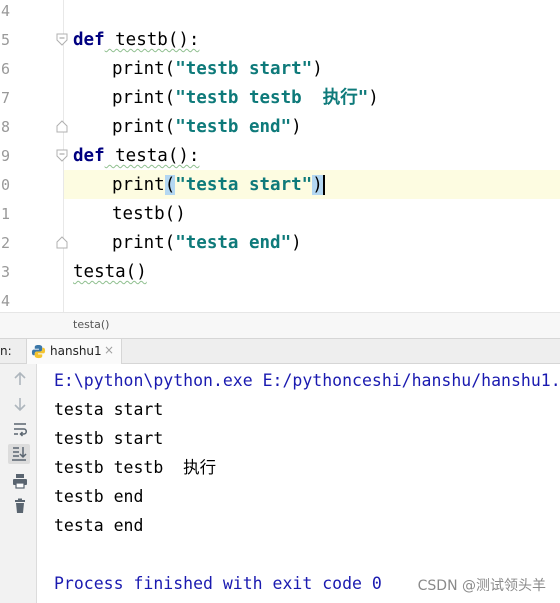 This screenshot has height=603, width=560. What do you see at coordinates (481, 586) in the screenshot?
I see `watermark: CSDN @测试领头羊` at bounding box center [481, 586].